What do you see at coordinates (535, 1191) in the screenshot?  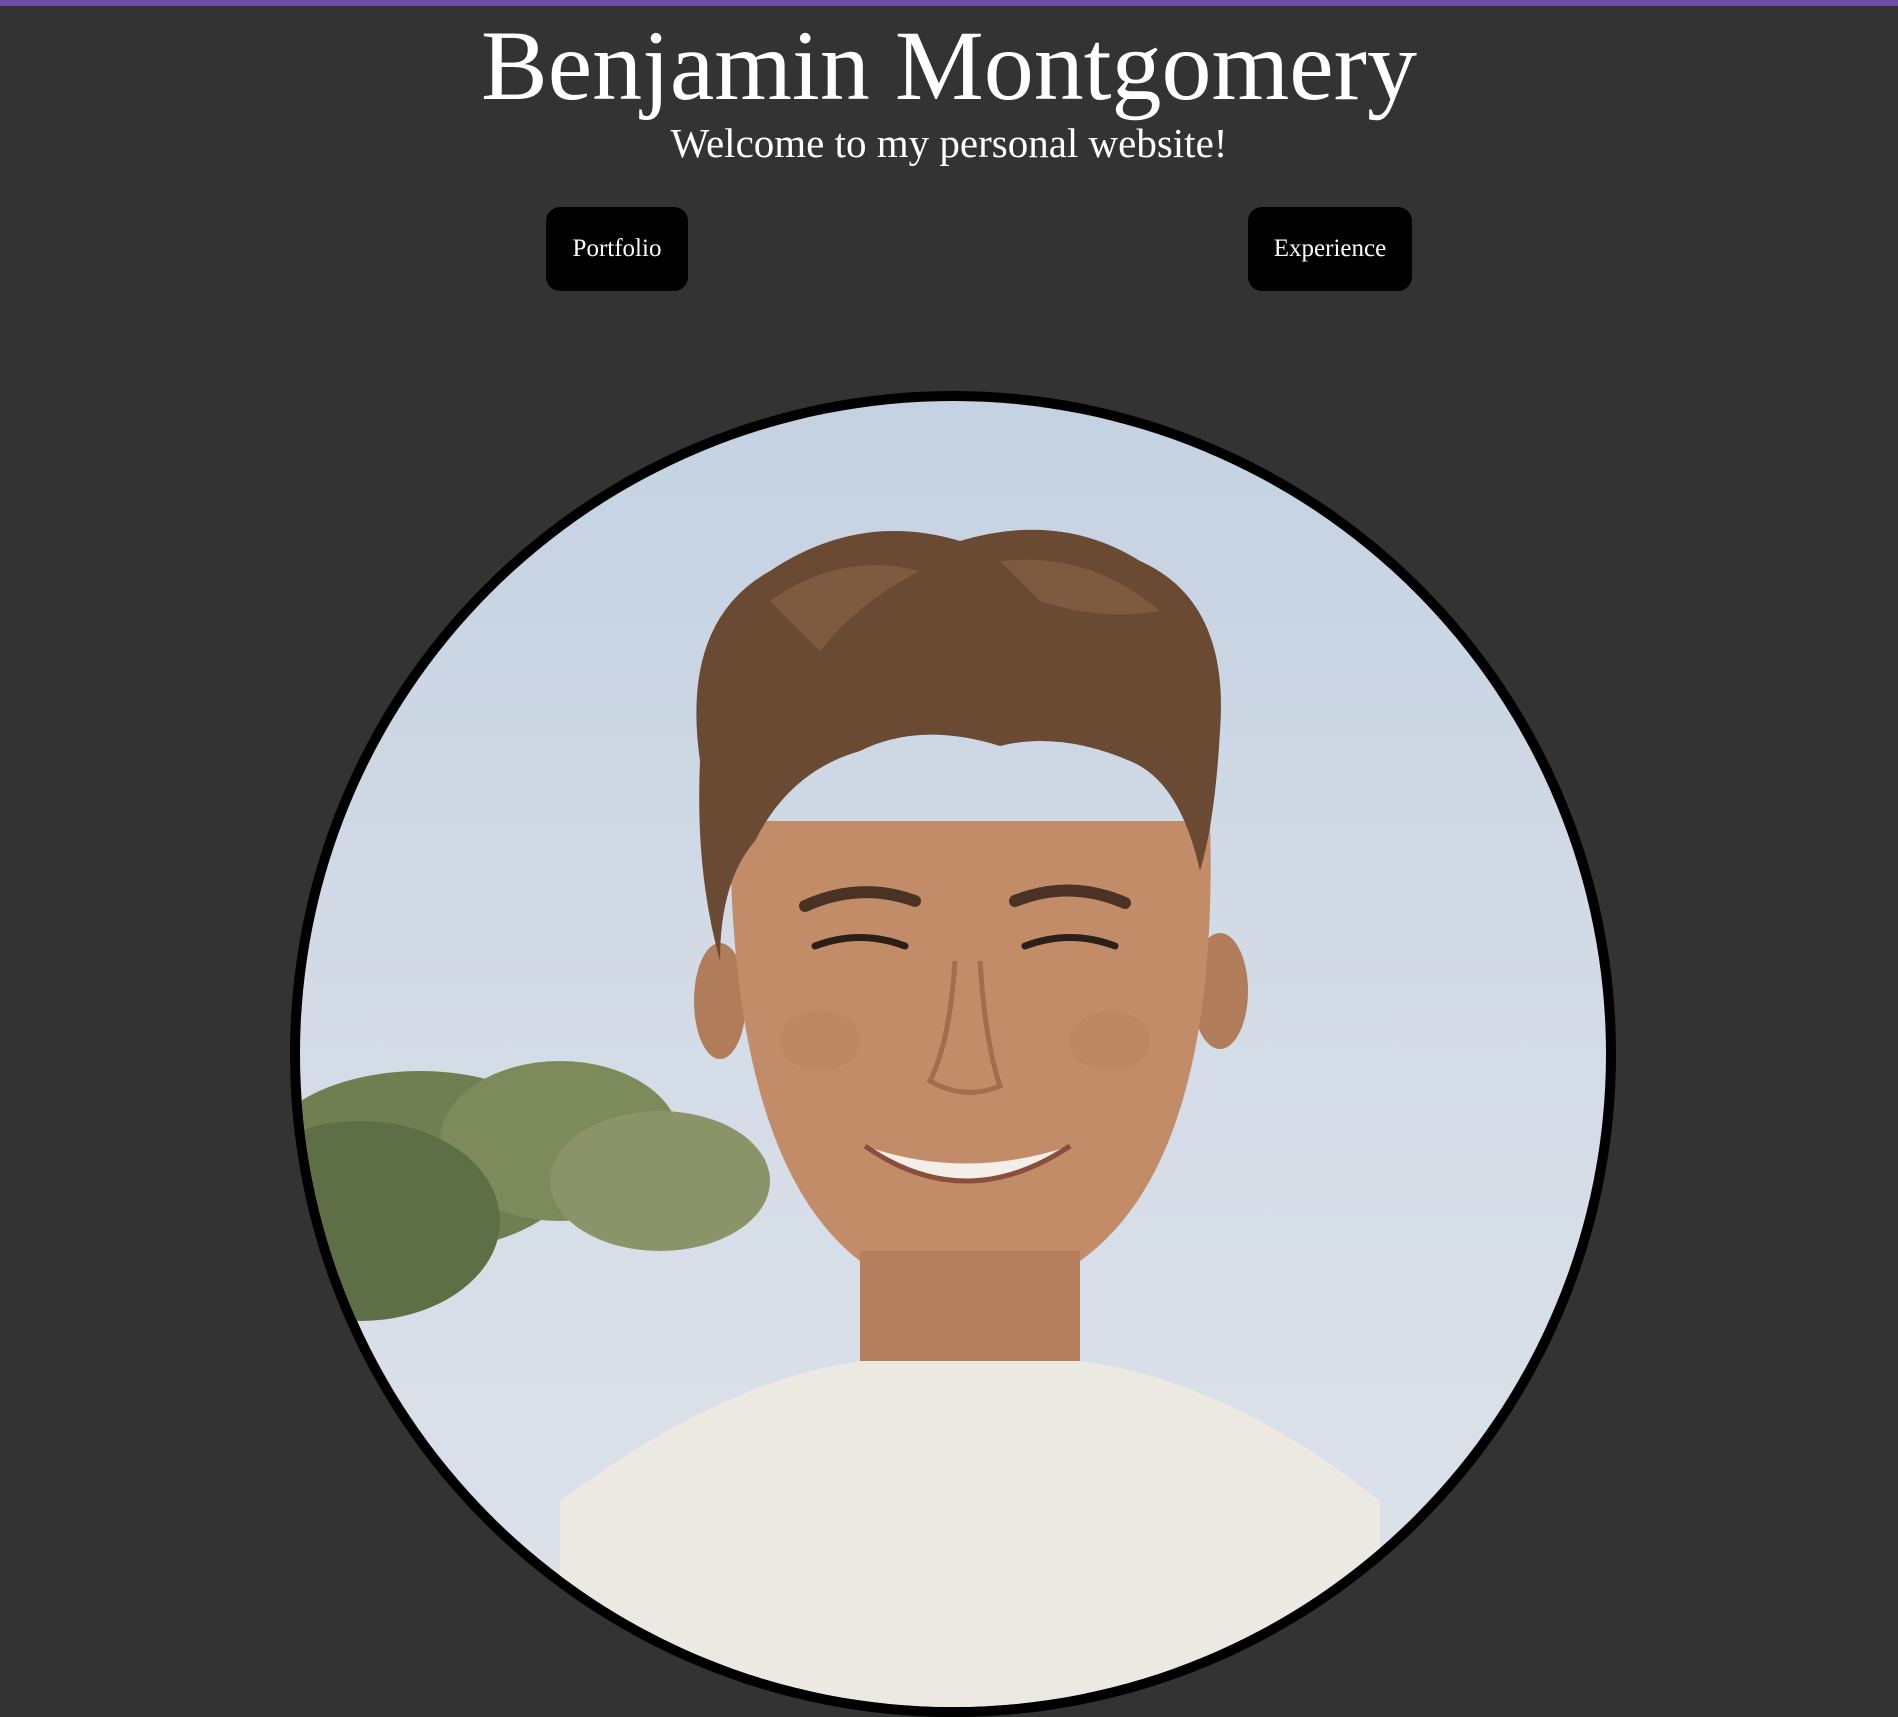 I see `background-trees` at bounding box center [535, 1191].